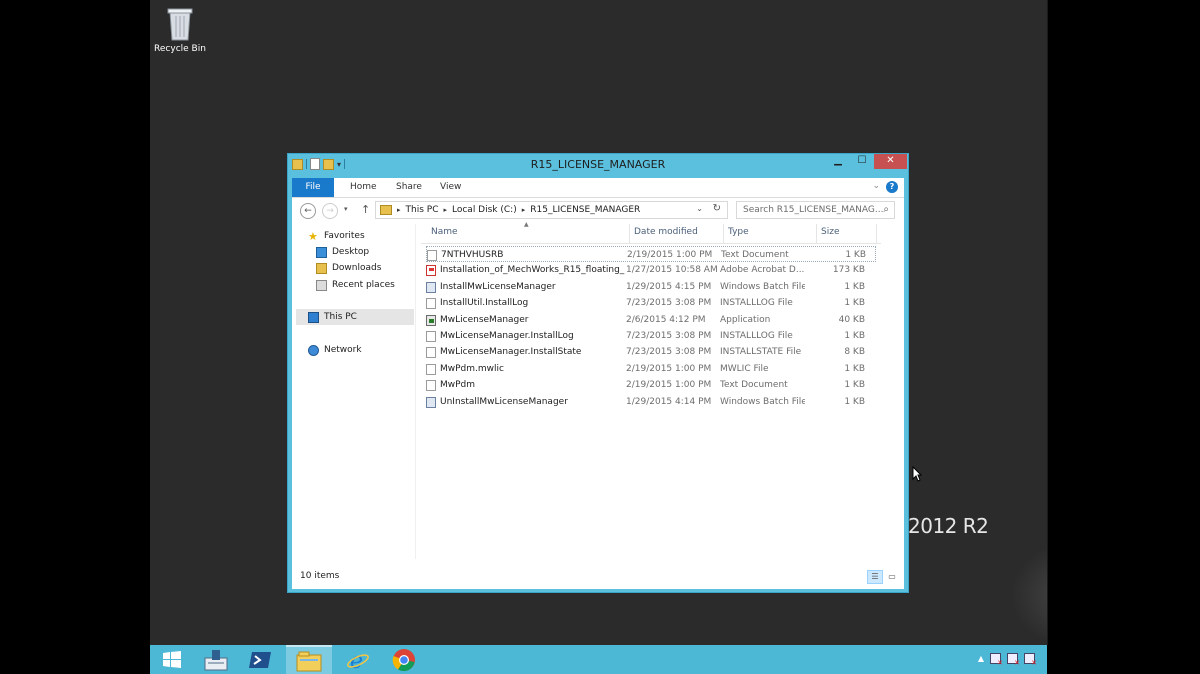 Image resolution: width=1200 pixels, height=674 pixels. Describe the element at coordinates (344, 236) in the screenshot. I see `nav-favorites-label: Favorites` at that location.